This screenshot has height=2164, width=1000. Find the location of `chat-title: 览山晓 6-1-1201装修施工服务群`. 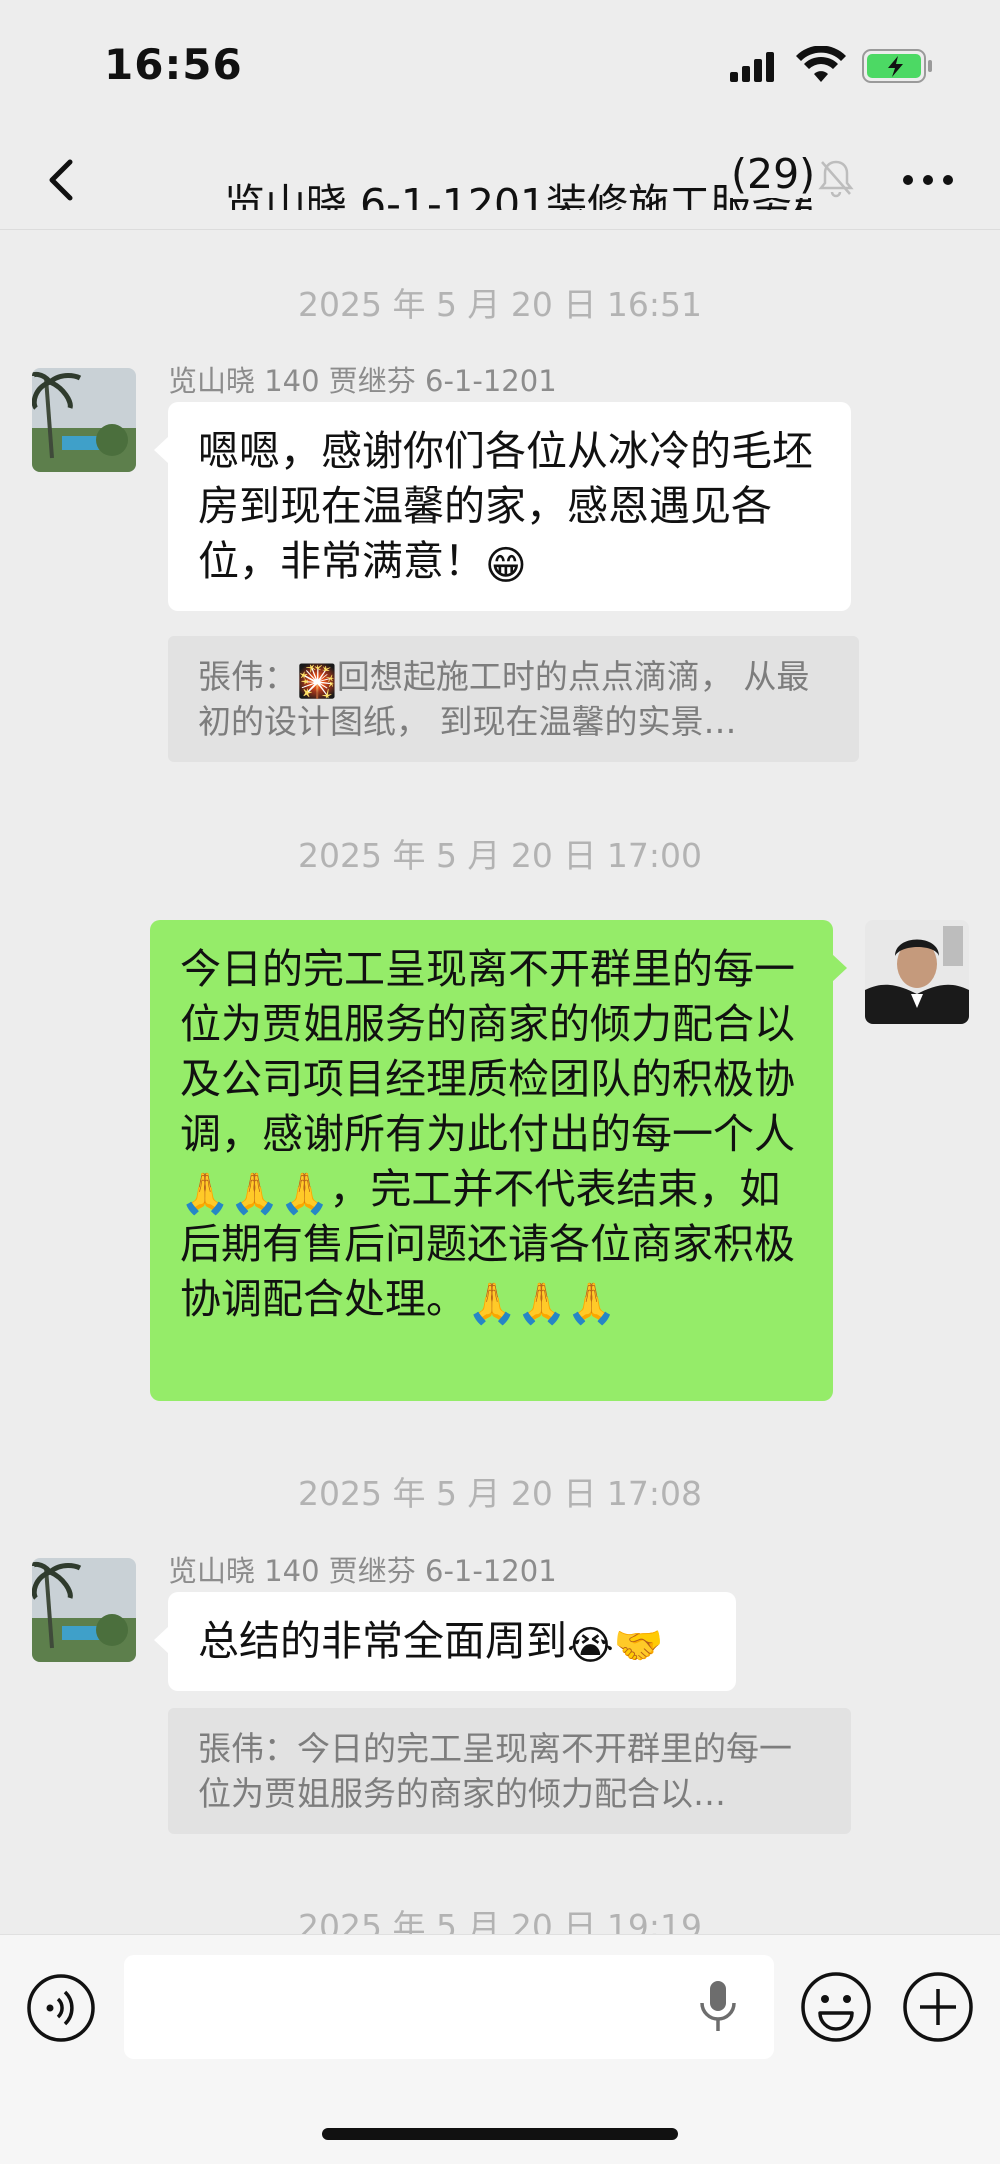

chat-title: 览山晓 6-1-1201装修施工服务群 is located at coordinates (518, 195).